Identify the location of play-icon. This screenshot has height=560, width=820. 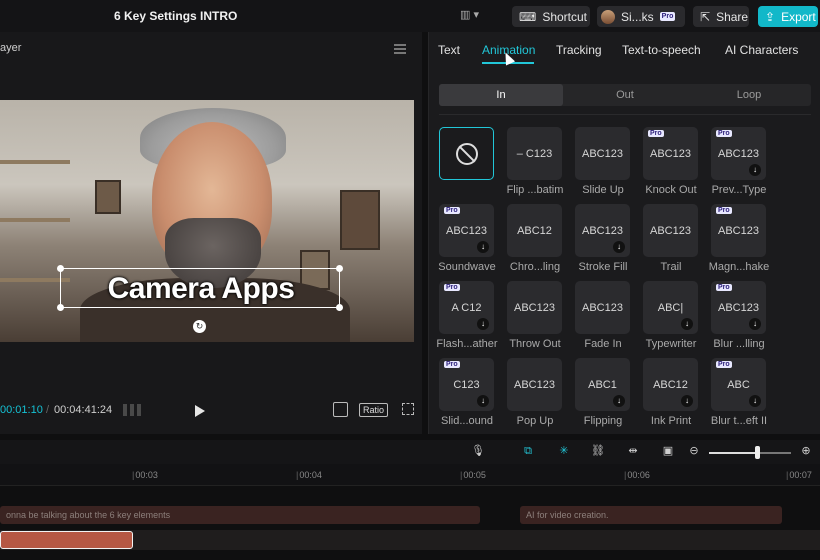
(200, 411).